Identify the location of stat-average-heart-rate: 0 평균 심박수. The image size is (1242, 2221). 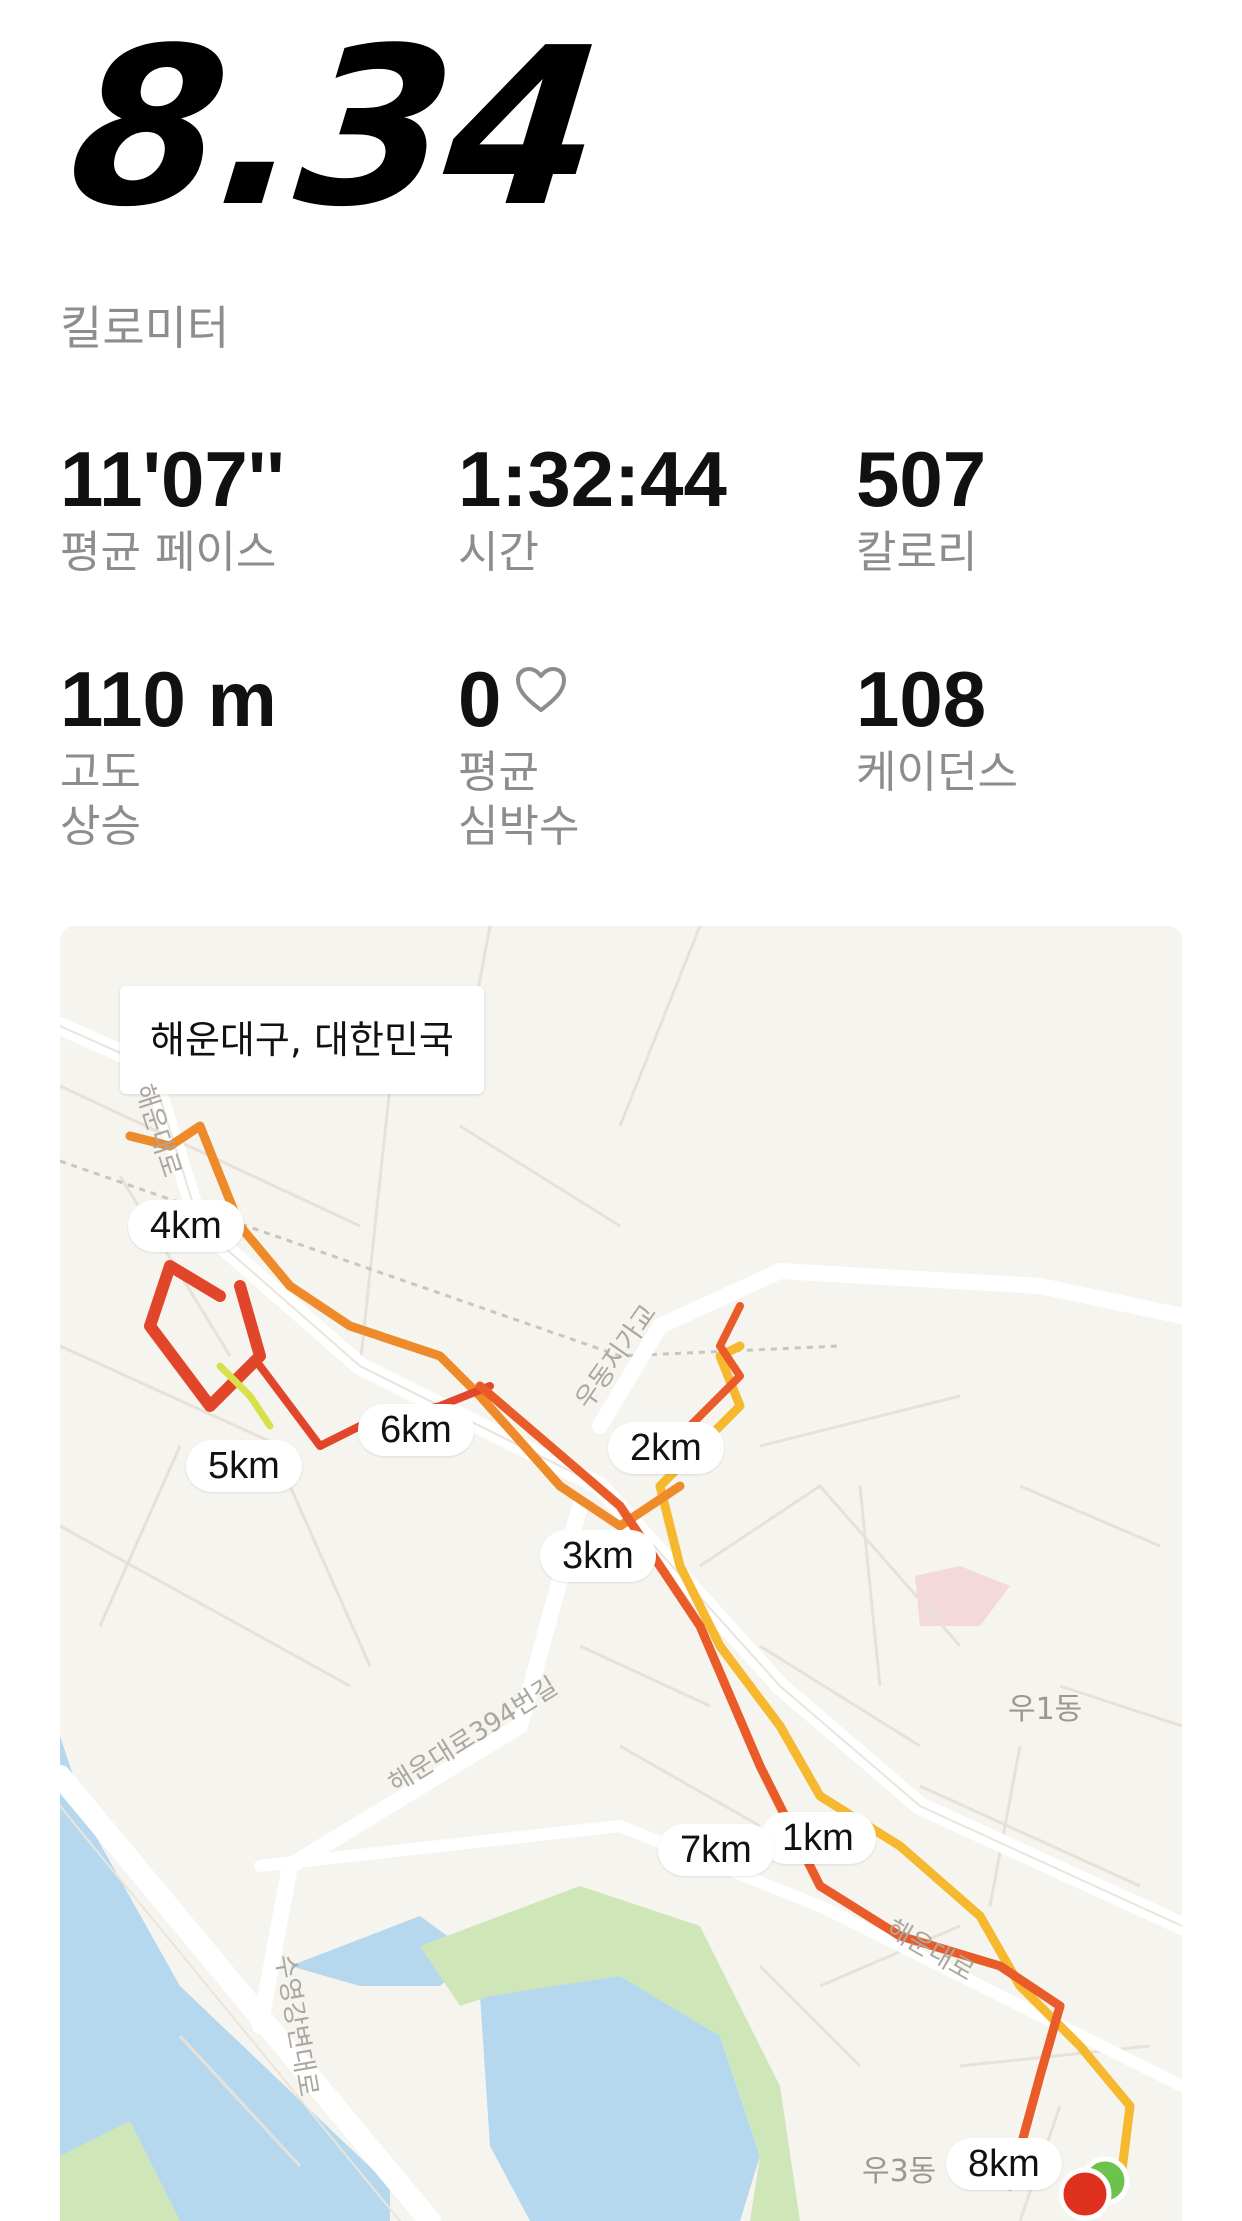
(648, 757).